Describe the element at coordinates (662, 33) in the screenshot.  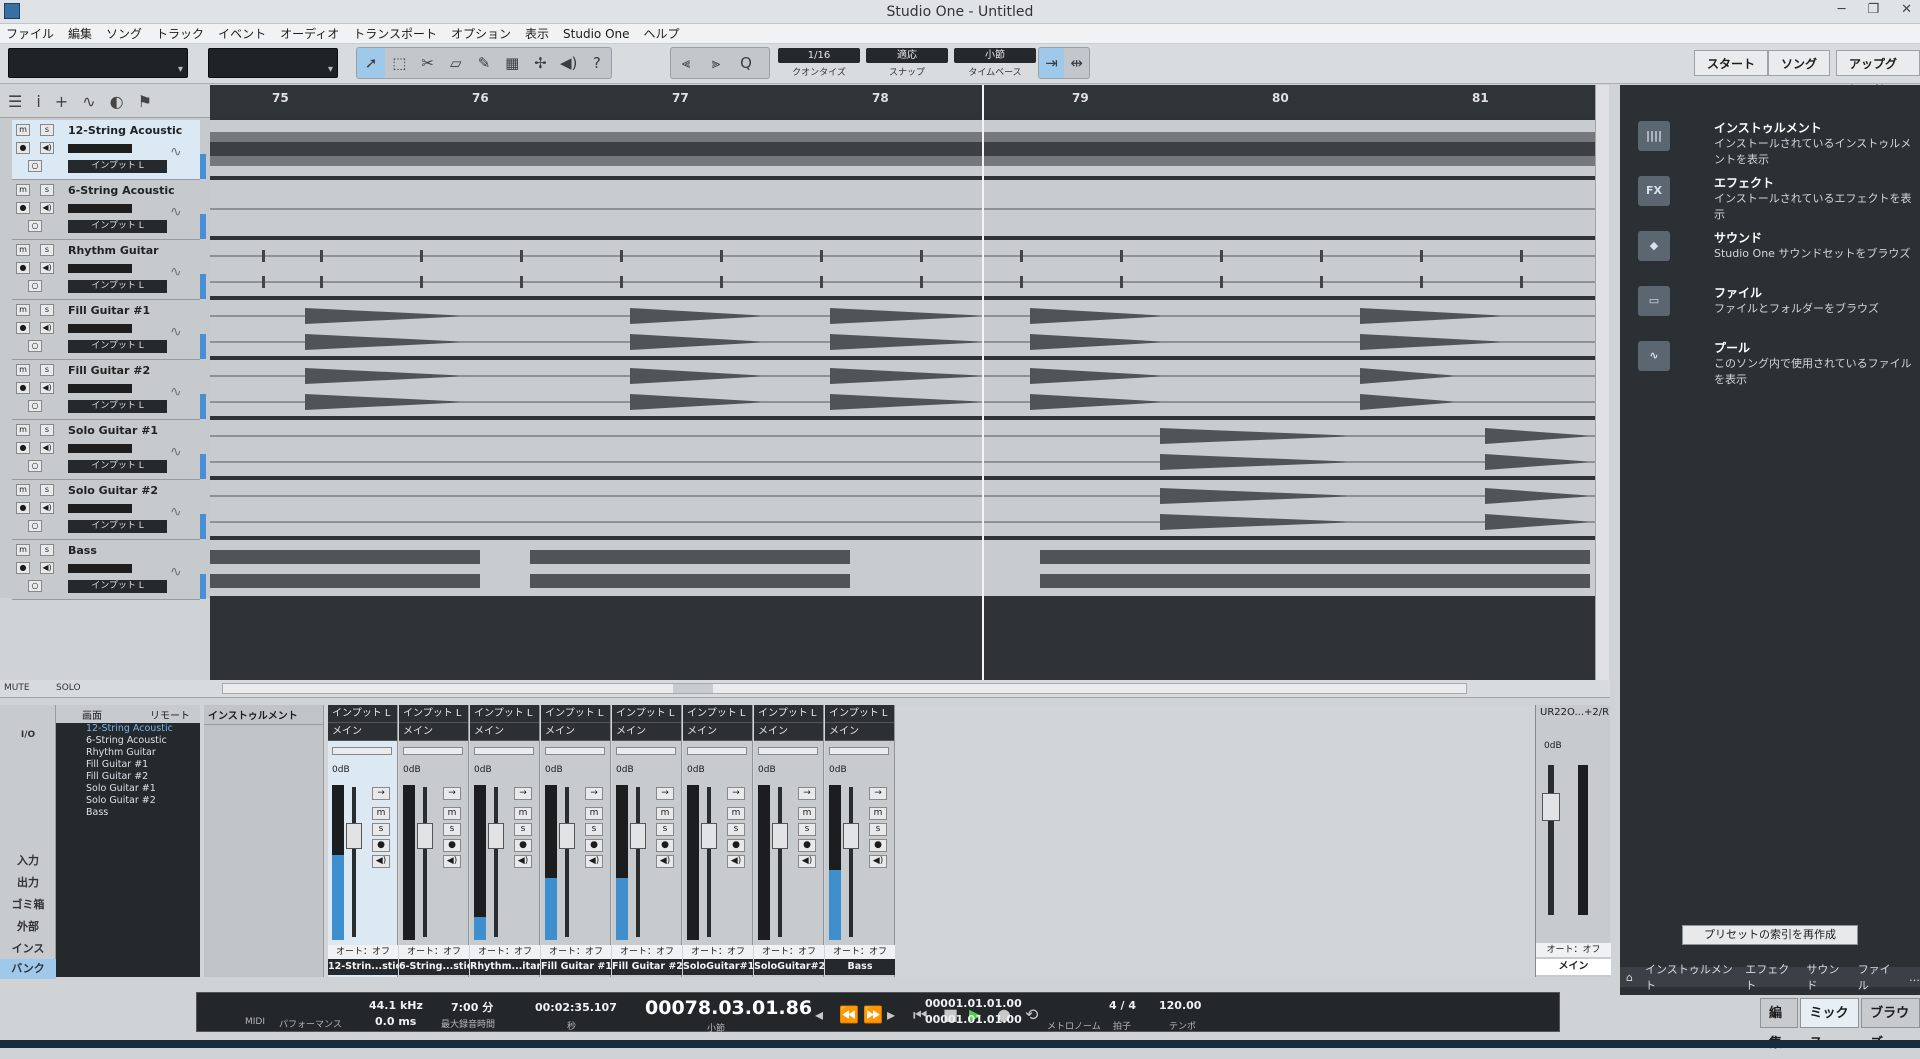
I see `menu-help: ヘルプ` at that location.